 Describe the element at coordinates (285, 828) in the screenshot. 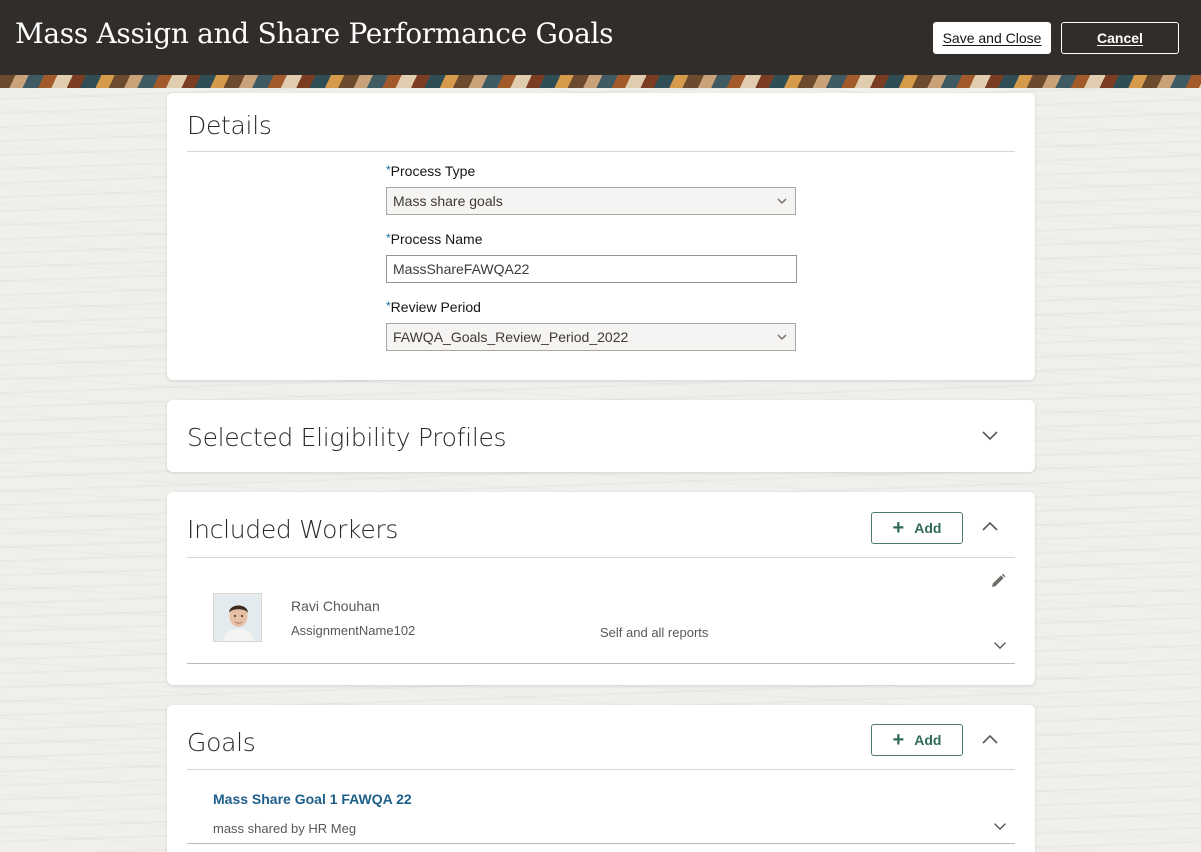

I see `goal-subtitle: mass shared by HR Meg` at that location.